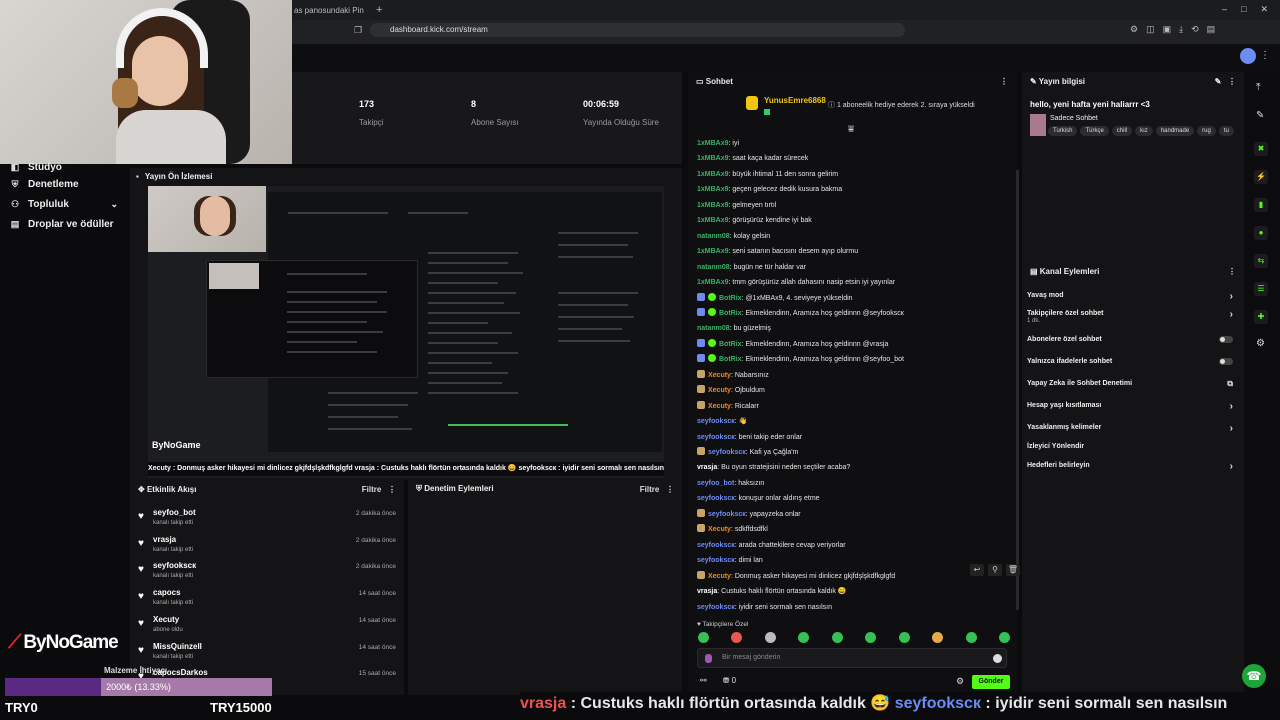 The image size is (1280, 720). What do you see at coordinates (330, 10) in the screenshot?
I see `browser-tab: as panosundaki Pin` at bounding box center [330, 10].